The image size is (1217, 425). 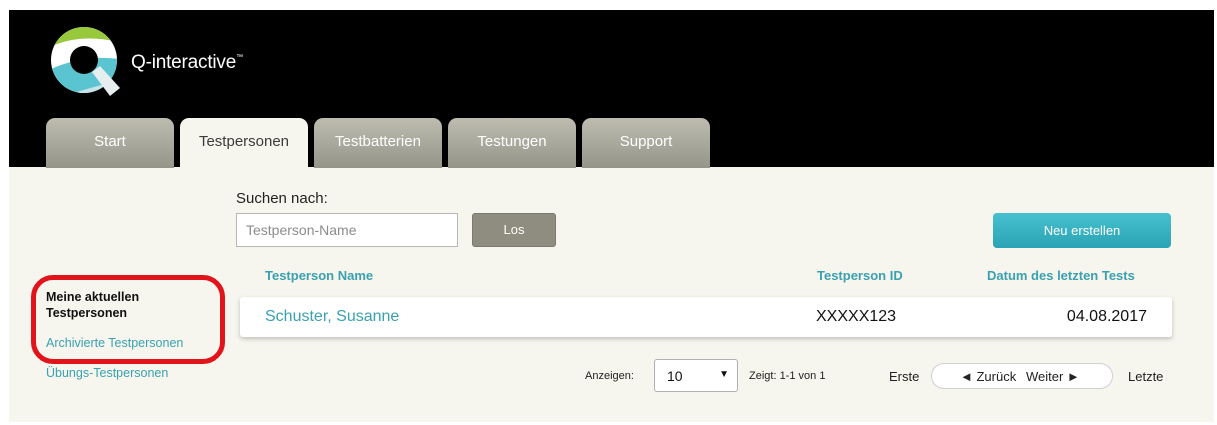 I want to click on page-size-select: 10 ▼, so click(x=696, y=375).